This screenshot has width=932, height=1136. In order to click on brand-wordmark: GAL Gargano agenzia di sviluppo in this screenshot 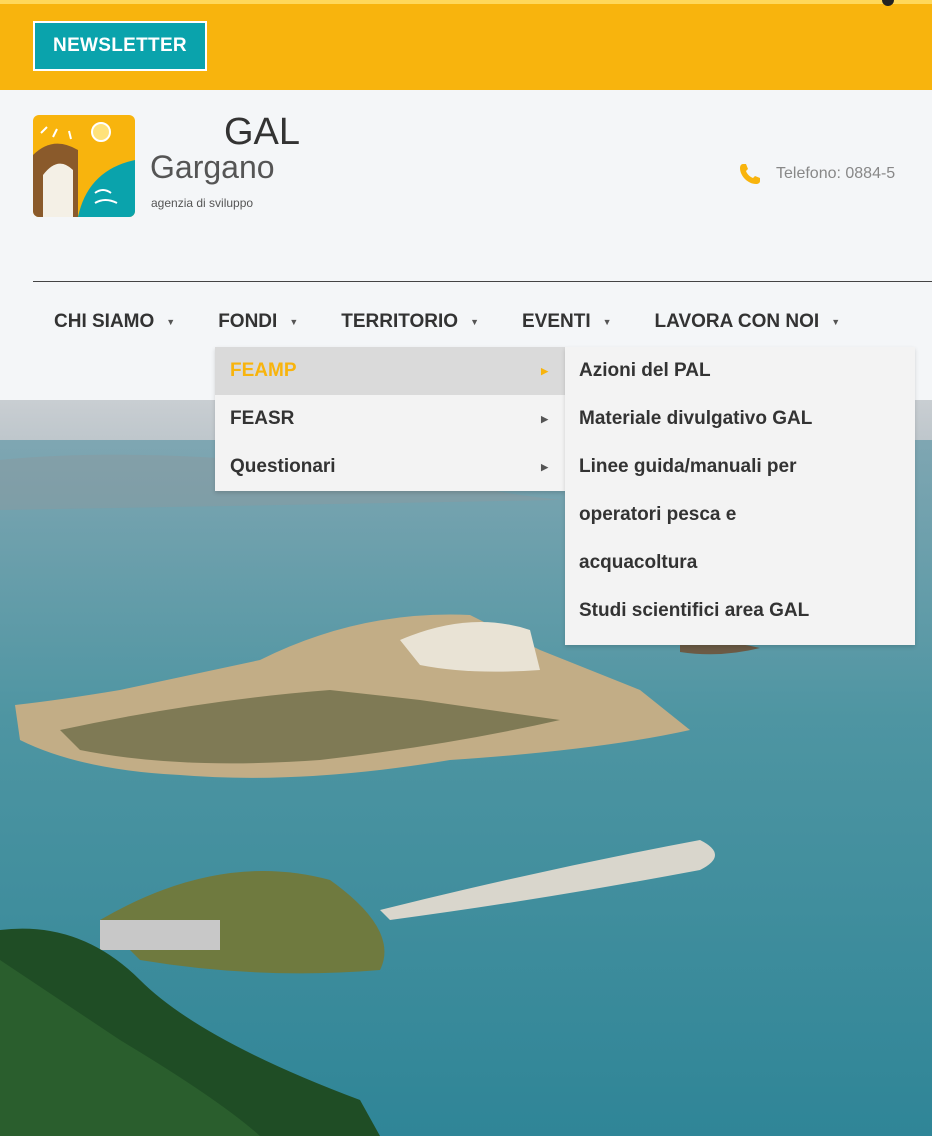, I will do `click(230, 167)`.